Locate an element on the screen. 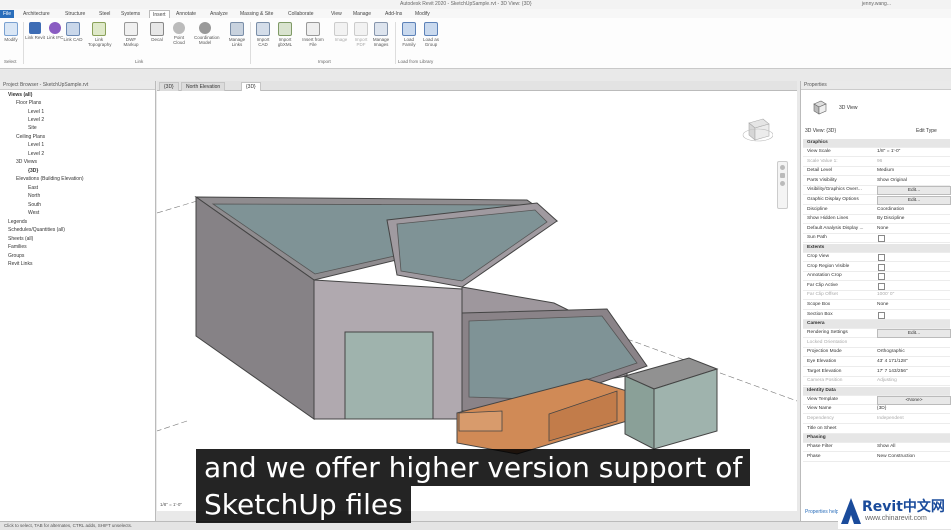 The width and height of the screenshot is (951, 530). property-edit-button: <None> is located at coordinates (914, 400).